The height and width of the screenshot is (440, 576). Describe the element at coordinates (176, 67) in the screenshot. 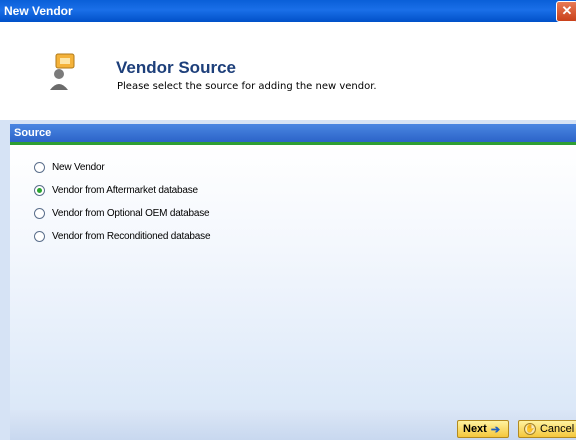

I see `page-title: Vendor Source` at that location.